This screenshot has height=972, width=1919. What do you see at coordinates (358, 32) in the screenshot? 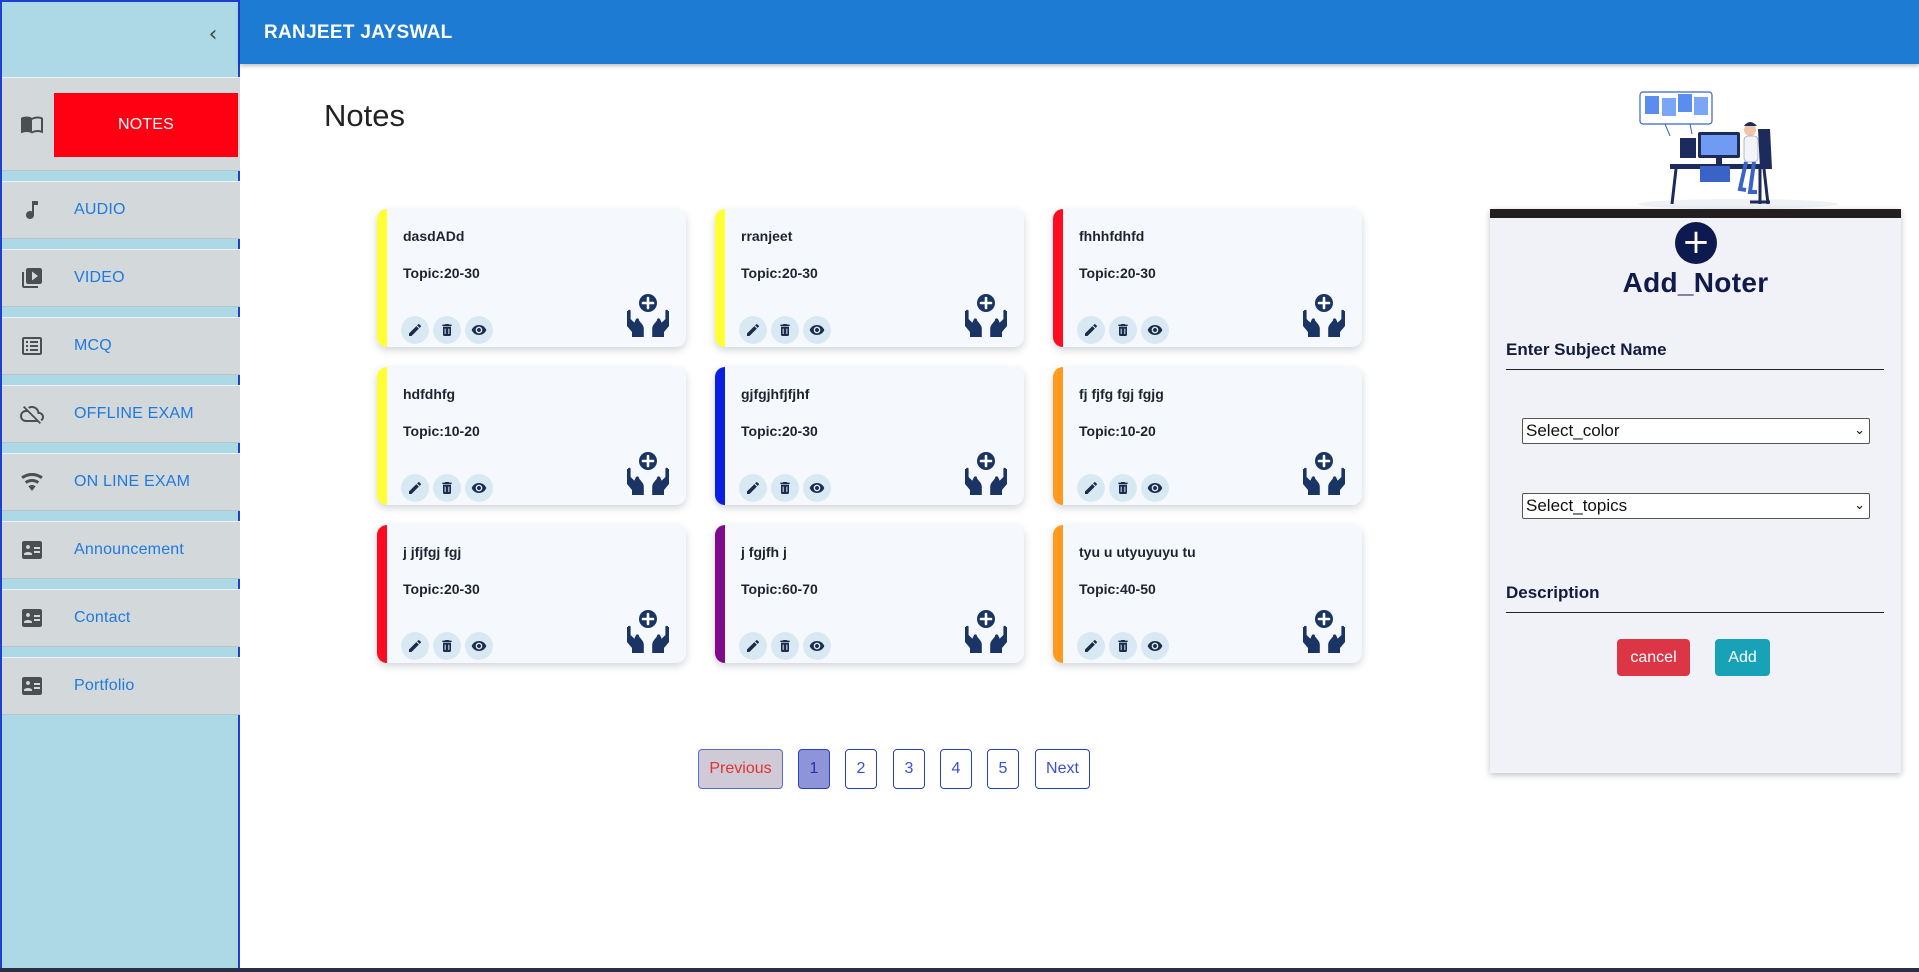
I see `app-title: RANJEET JAYSWAL` at bounding box center [358, 32].